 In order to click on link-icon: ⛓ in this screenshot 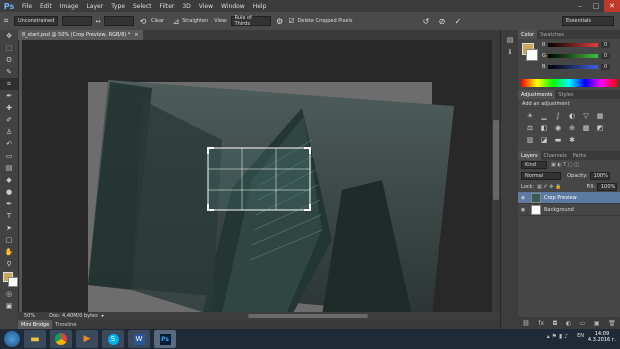, I will do `click(526, 323)`.